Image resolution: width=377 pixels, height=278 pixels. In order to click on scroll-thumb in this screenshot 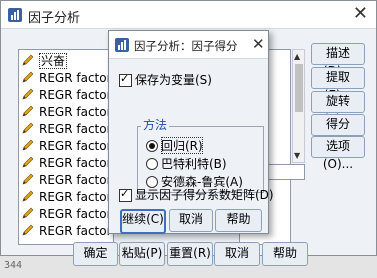, I will do `click(299, 88)`.